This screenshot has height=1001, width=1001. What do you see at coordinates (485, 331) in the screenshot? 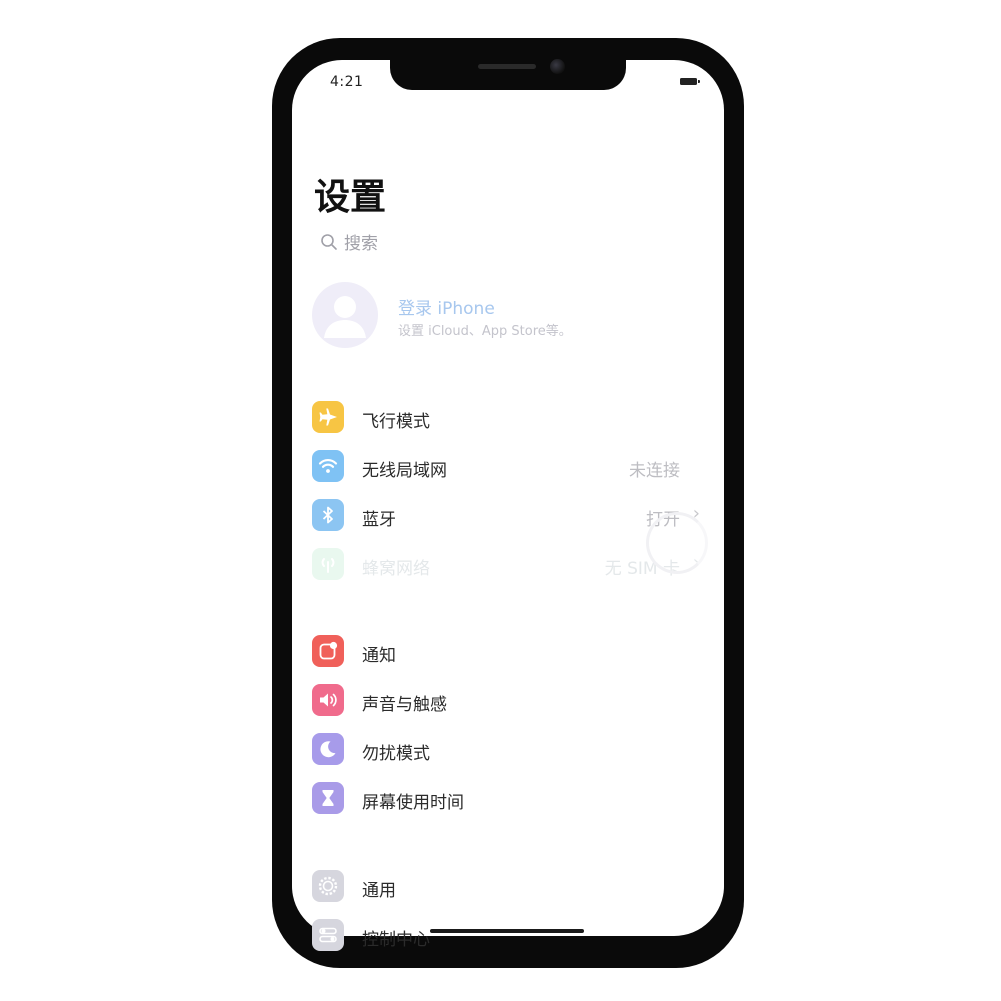
I see `signin-subtitle: 设置 iCloud、App Store等。` at bounding box center [485, 331].